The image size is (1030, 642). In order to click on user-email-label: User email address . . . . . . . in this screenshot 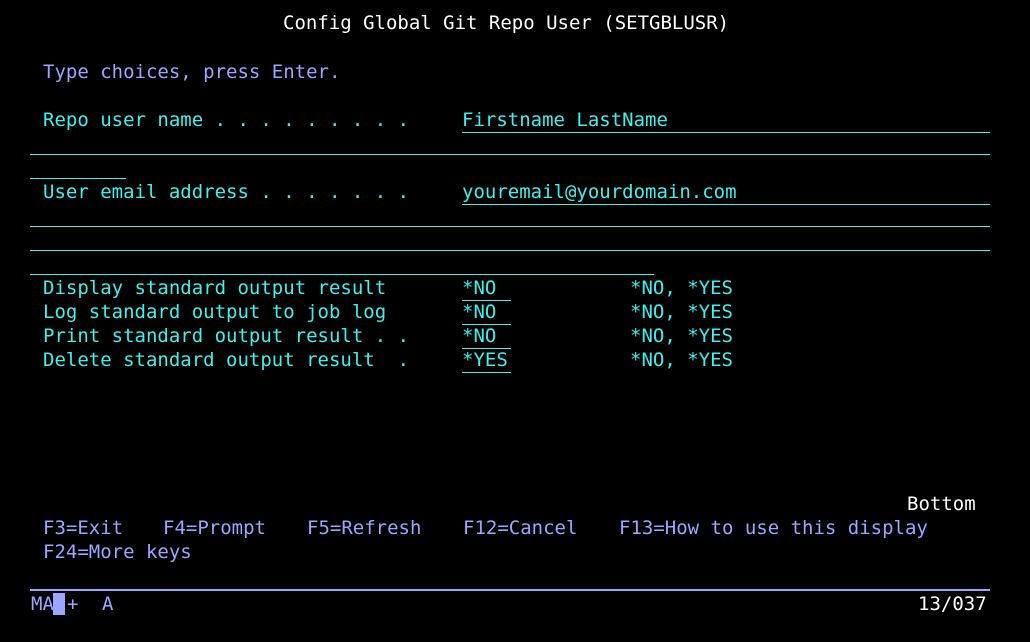, I will do `click(226, 192)`.